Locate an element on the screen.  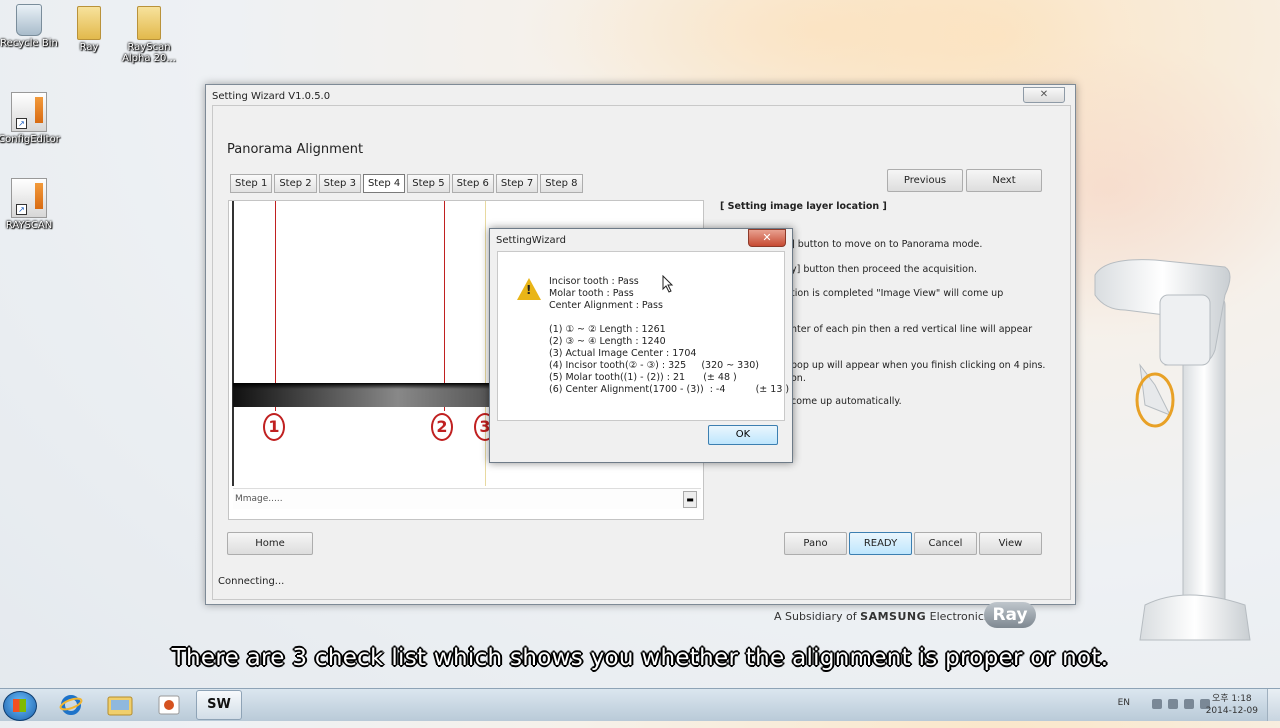
next-button: Next is located at coordinates (1004, 180).